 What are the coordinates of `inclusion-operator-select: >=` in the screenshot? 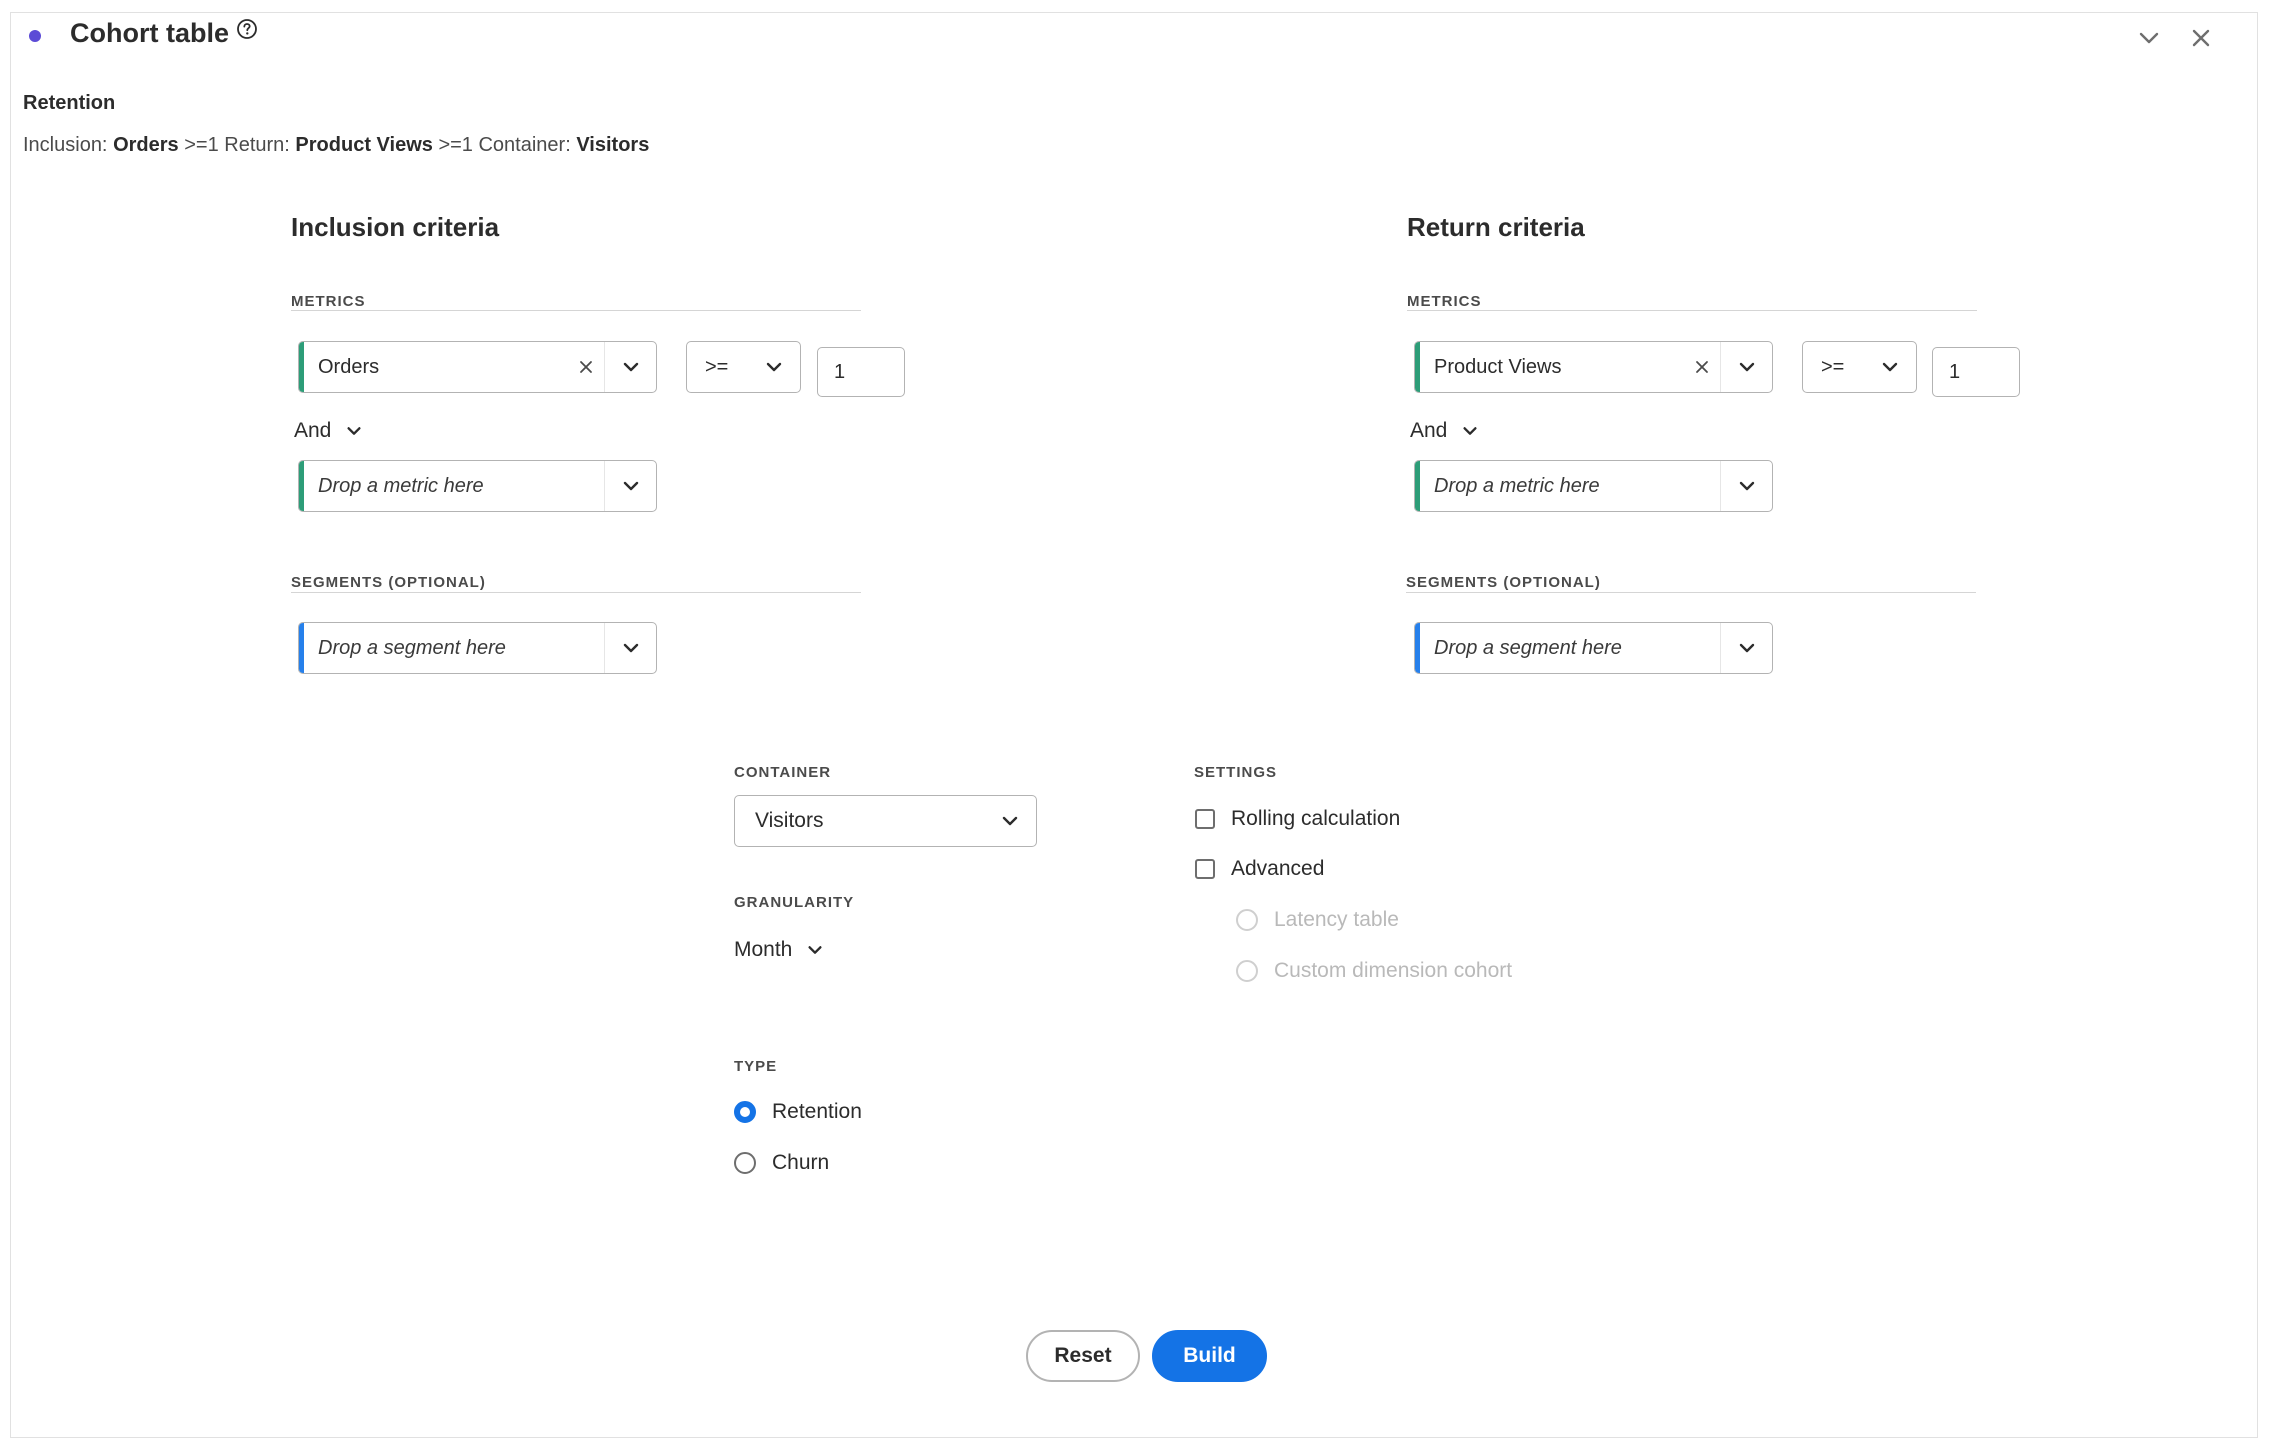 It's located at (743, 367).